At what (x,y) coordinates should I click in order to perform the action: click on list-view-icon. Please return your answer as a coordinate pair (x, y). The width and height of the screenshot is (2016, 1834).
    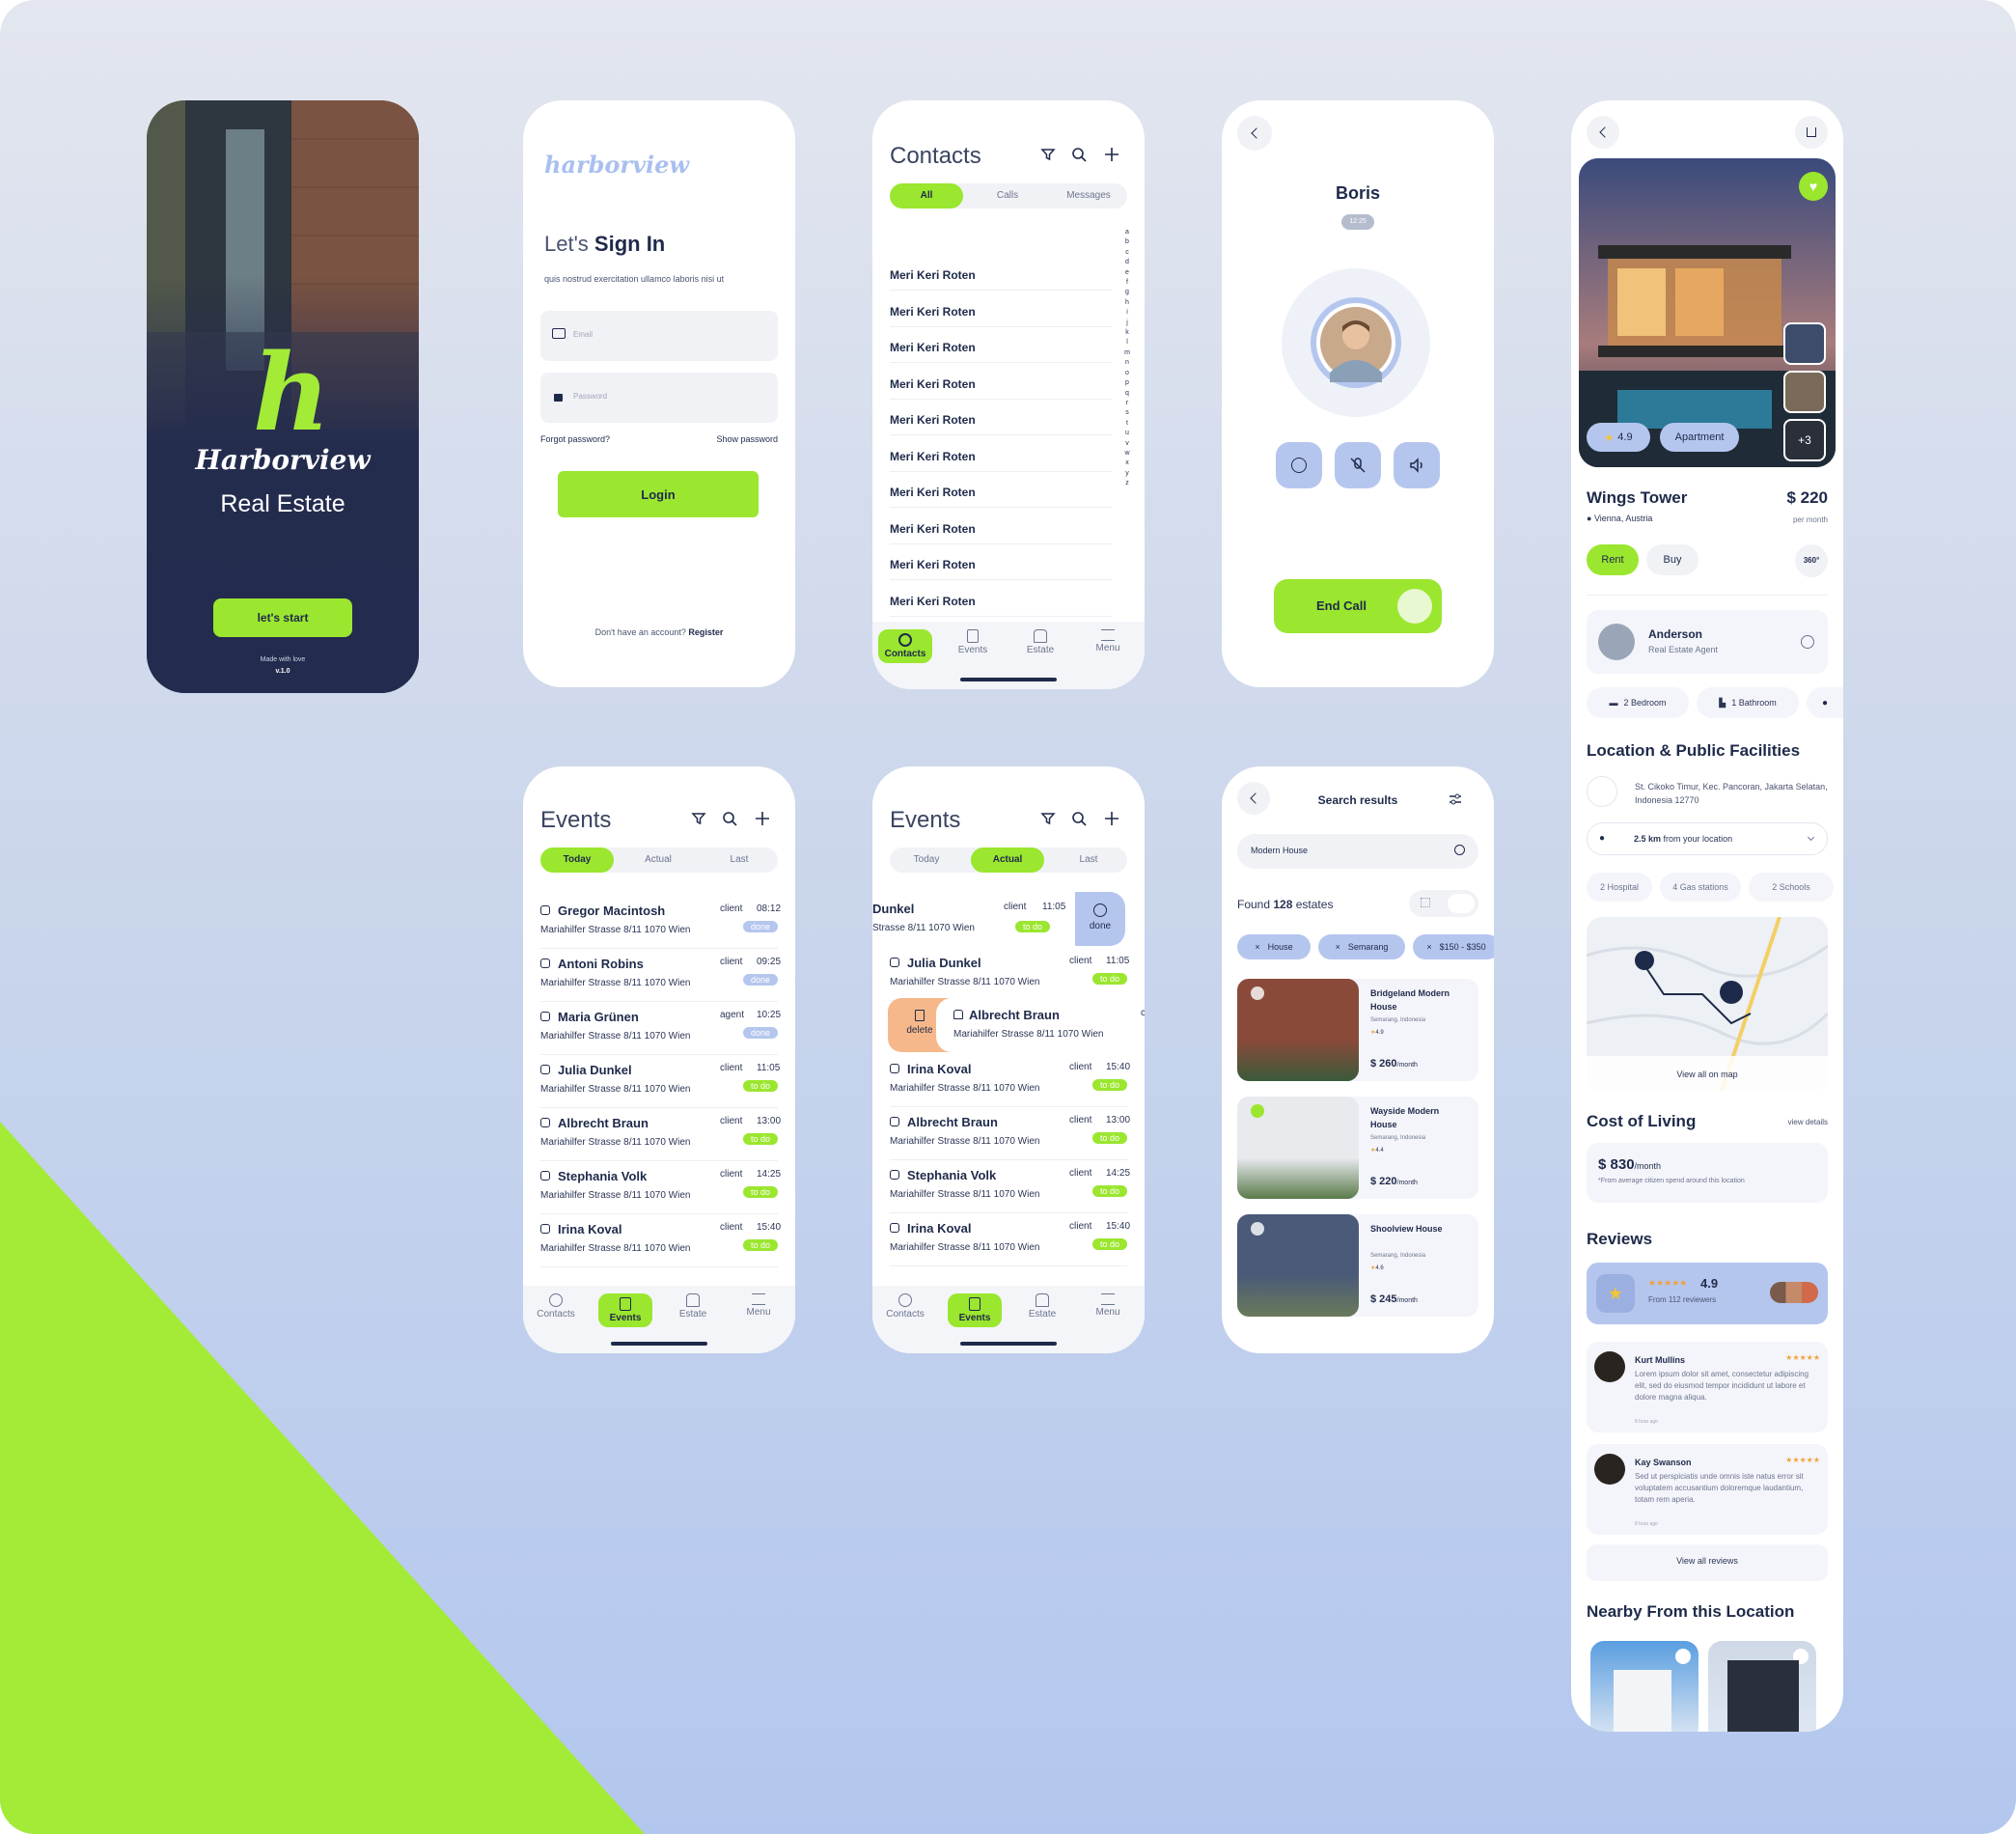
    Looking at the image, I should click on (1461, 903).